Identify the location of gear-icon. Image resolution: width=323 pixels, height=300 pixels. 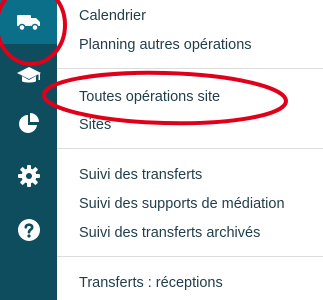
(29, 176).